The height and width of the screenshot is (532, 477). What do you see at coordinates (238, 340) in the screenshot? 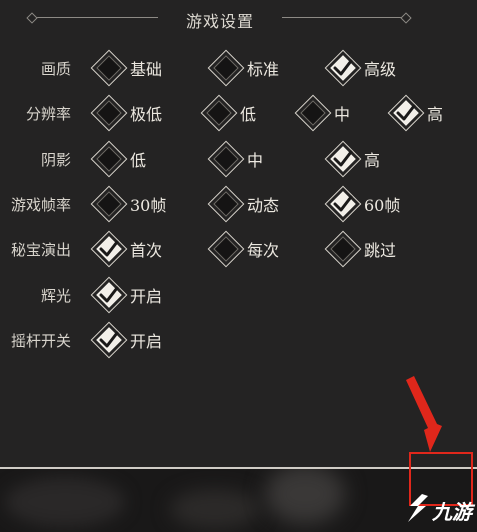
I see `row-joystick: 摇杆开关 开启` at bounding box center [238, 340].